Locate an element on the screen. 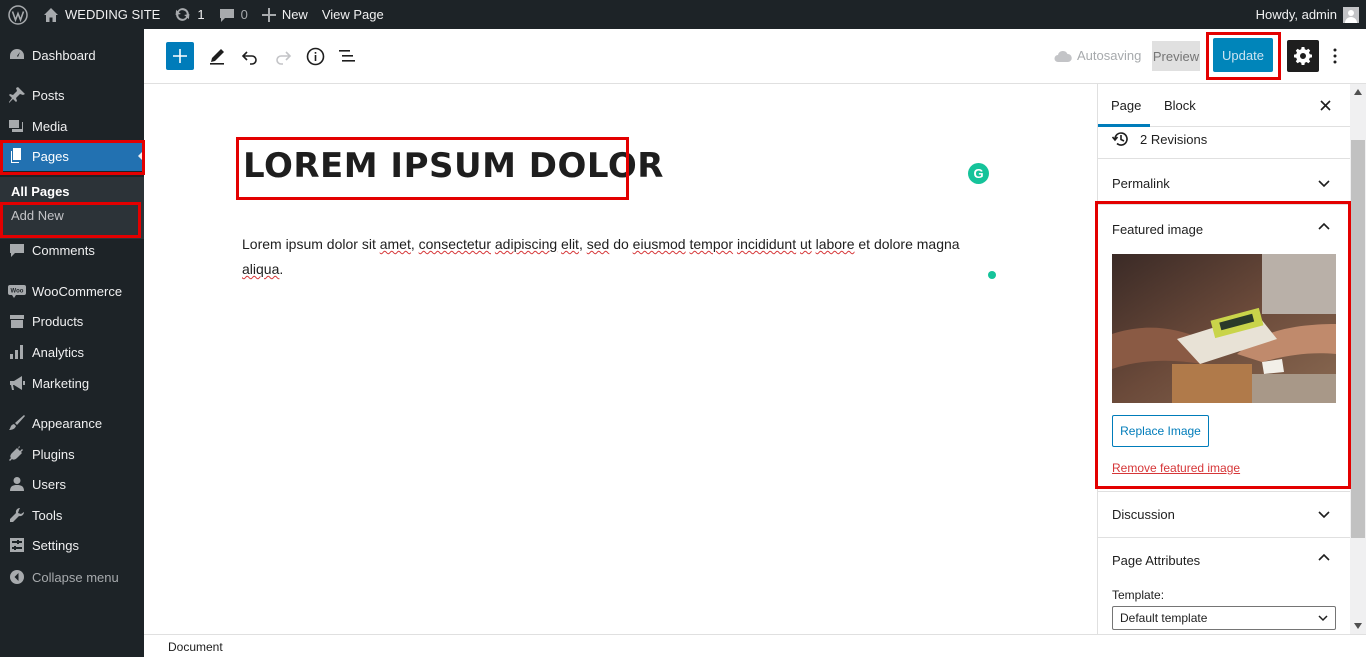  featured-image-thumbnail is located at coordinates (1224, 328).